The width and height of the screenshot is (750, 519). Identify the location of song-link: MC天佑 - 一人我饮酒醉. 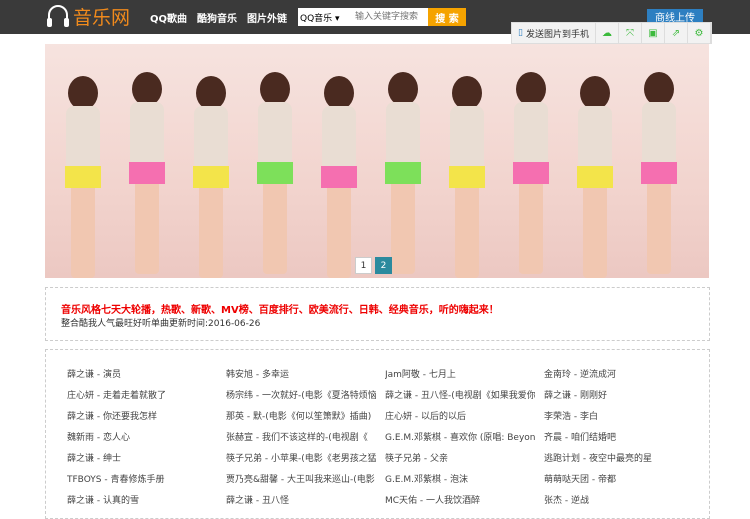
(460, 503).